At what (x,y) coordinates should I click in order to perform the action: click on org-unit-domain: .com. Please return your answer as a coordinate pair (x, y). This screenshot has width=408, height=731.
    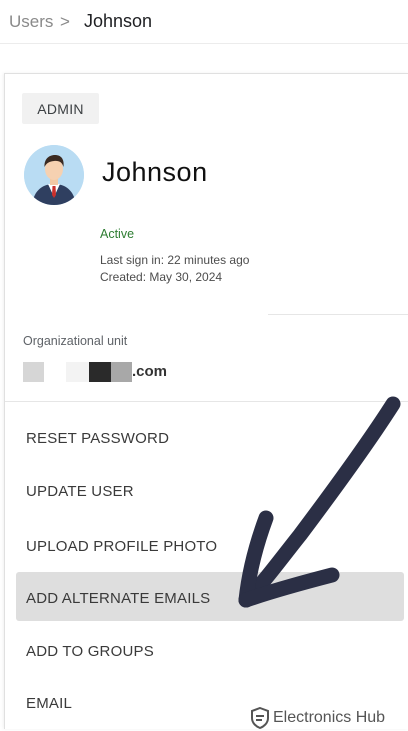
    Looking at the image, I should click on (150, 371).